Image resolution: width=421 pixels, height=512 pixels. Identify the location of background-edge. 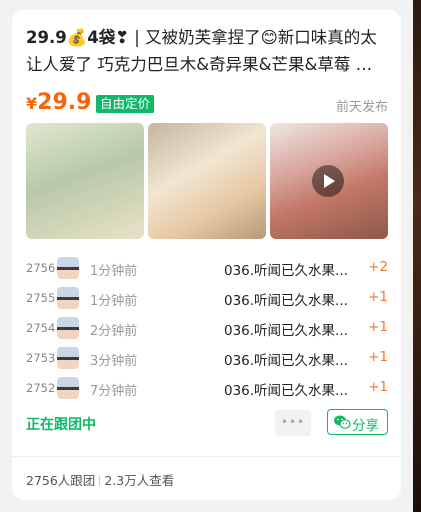
(417, 256).